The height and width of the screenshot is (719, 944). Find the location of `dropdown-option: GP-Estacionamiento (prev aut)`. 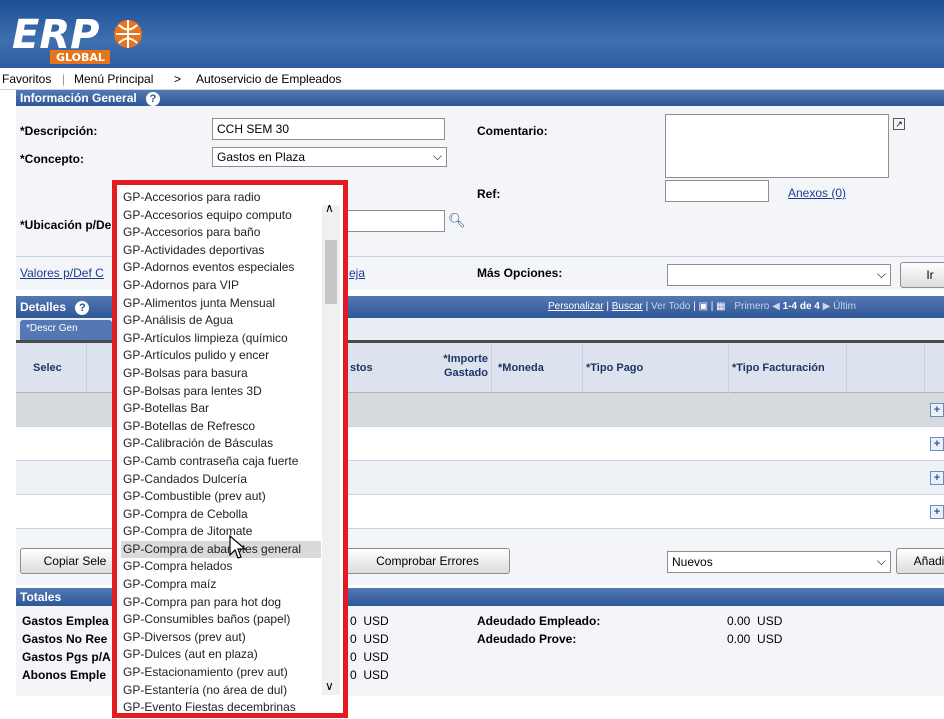

dropdown-option: GP-Estacionamiento (prev aut) is located at coordinates (221, 673).